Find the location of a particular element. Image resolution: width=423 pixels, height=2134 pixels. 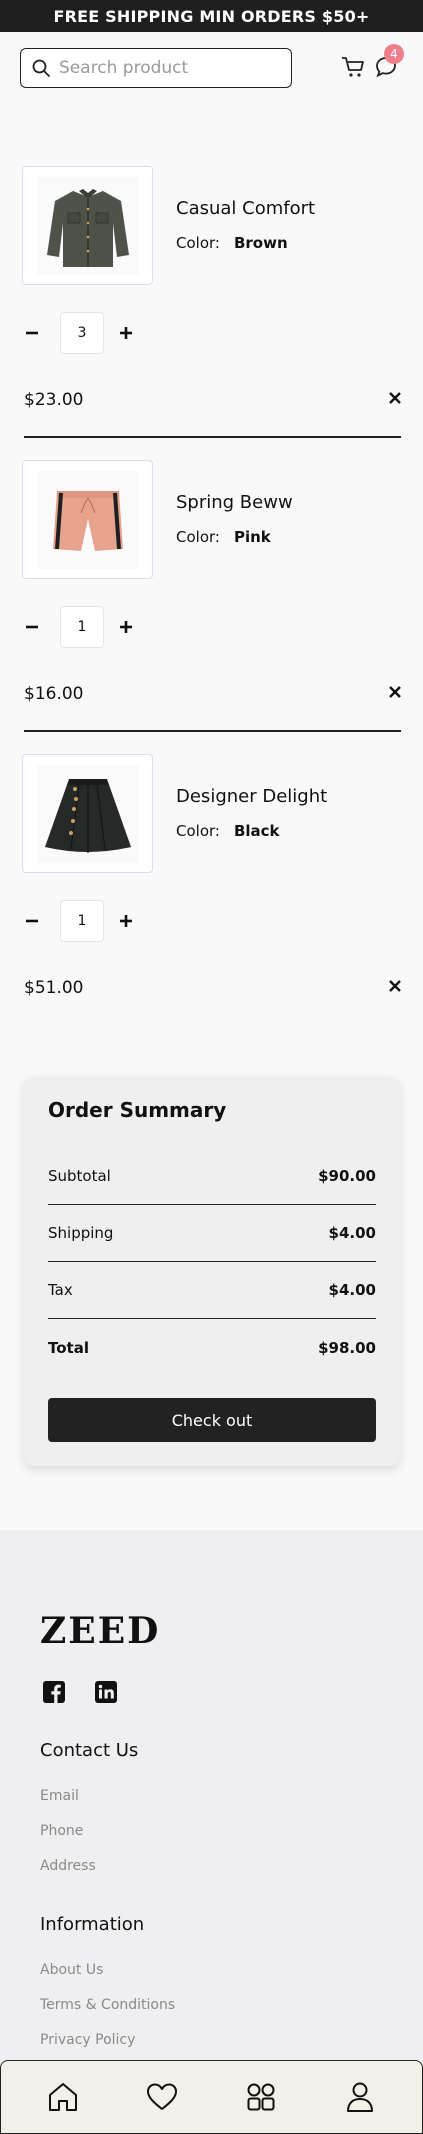

tax-value: $4.00 is located at coordinates (352, 1290).